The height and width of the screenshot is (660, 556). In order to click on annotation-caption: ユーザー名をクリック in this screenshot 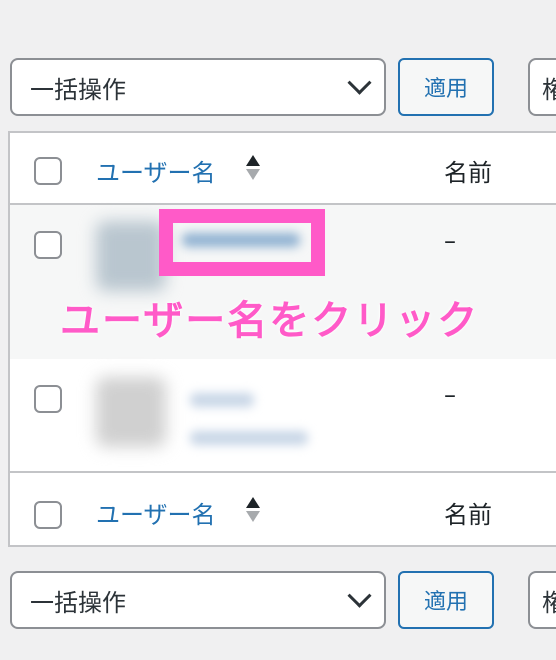, I will do `click(270, 321)`.